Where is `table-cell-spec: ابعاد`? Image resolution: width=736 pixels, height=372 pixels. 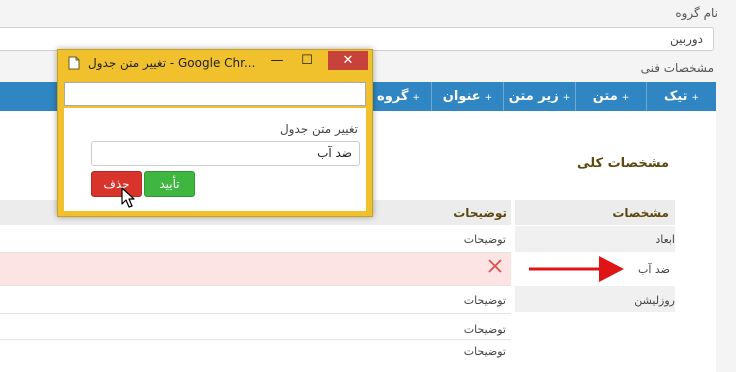 table-cell-spec: ابعاد is located at coordinates (665, 239).